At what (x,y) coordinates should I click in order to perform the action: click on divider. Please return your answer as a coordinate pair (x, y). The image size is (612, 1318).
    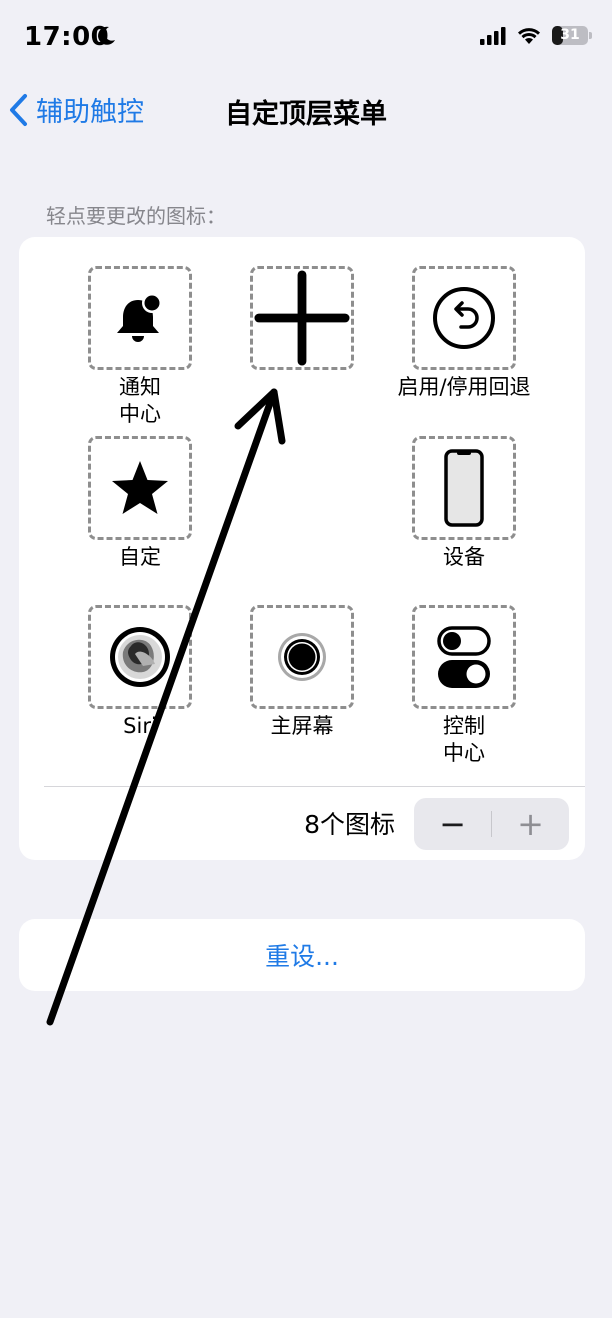
    Looking at the image, I should click on (314, 786).